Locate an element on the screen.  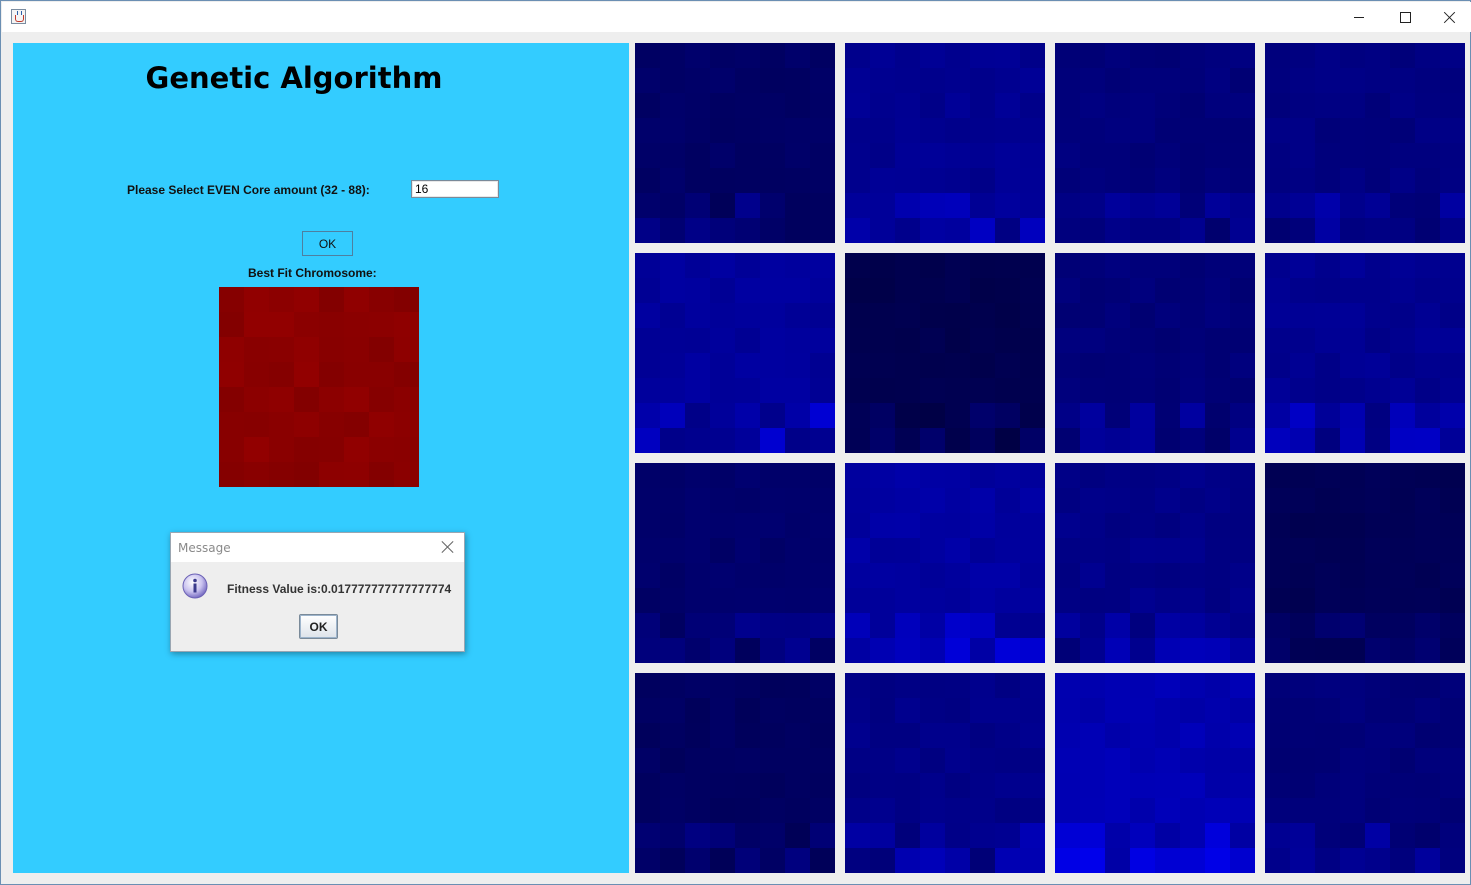
close-icon is located at coordinates (448, 547).